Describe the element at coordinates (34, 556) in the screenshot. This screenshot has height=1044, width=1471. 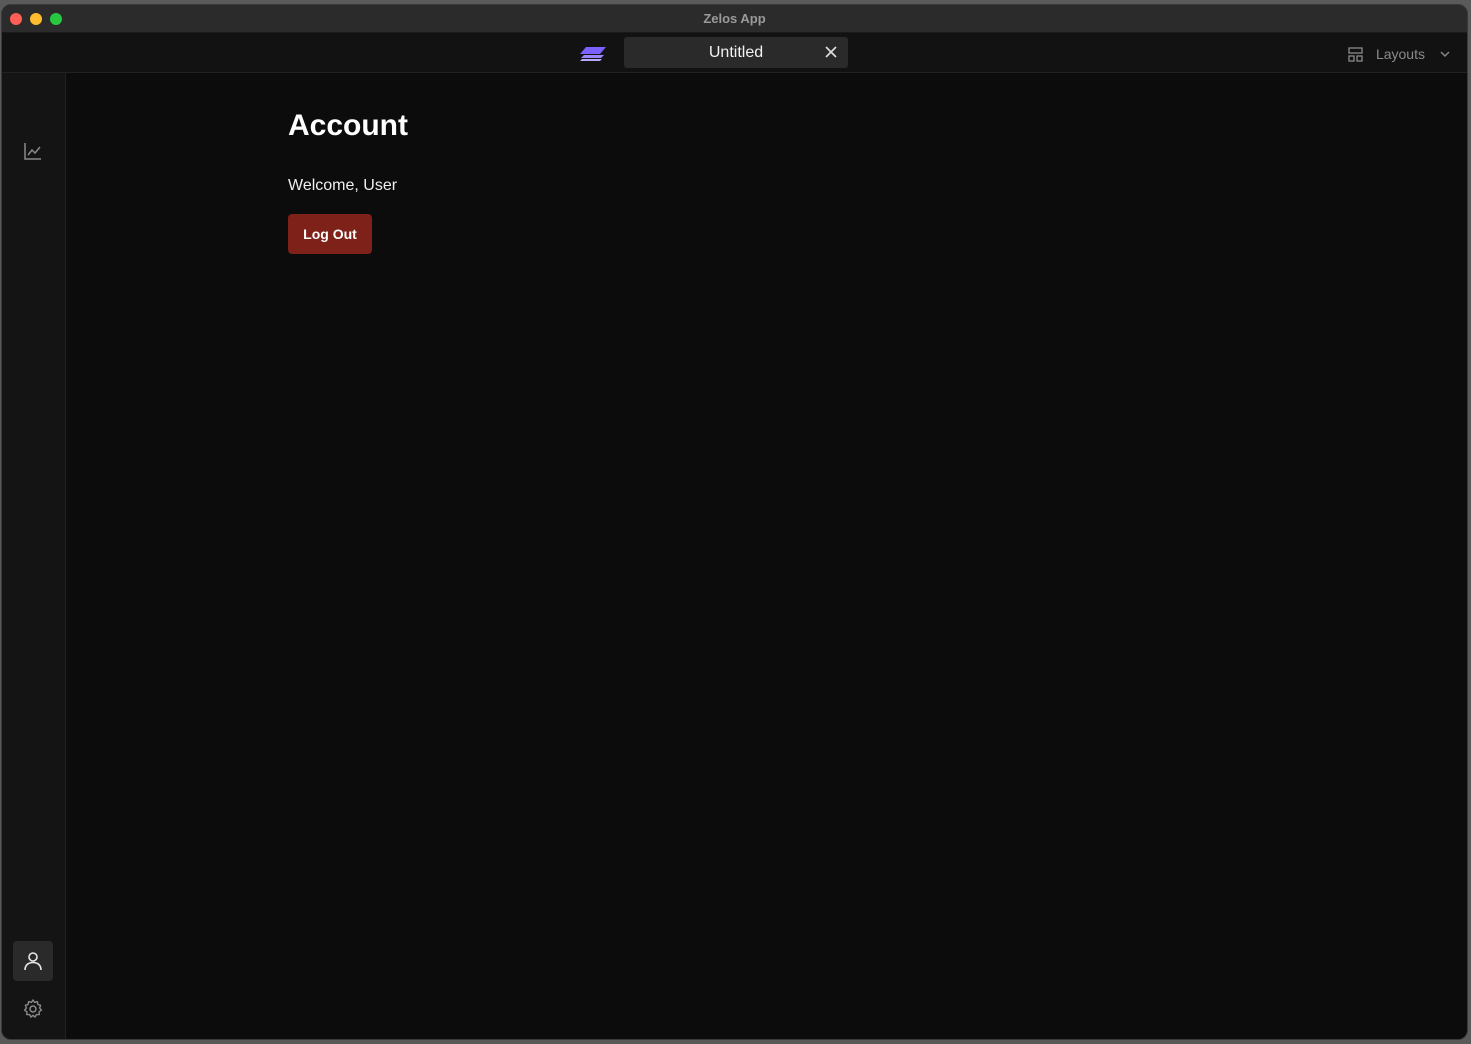
I see `sidebar` at that location.